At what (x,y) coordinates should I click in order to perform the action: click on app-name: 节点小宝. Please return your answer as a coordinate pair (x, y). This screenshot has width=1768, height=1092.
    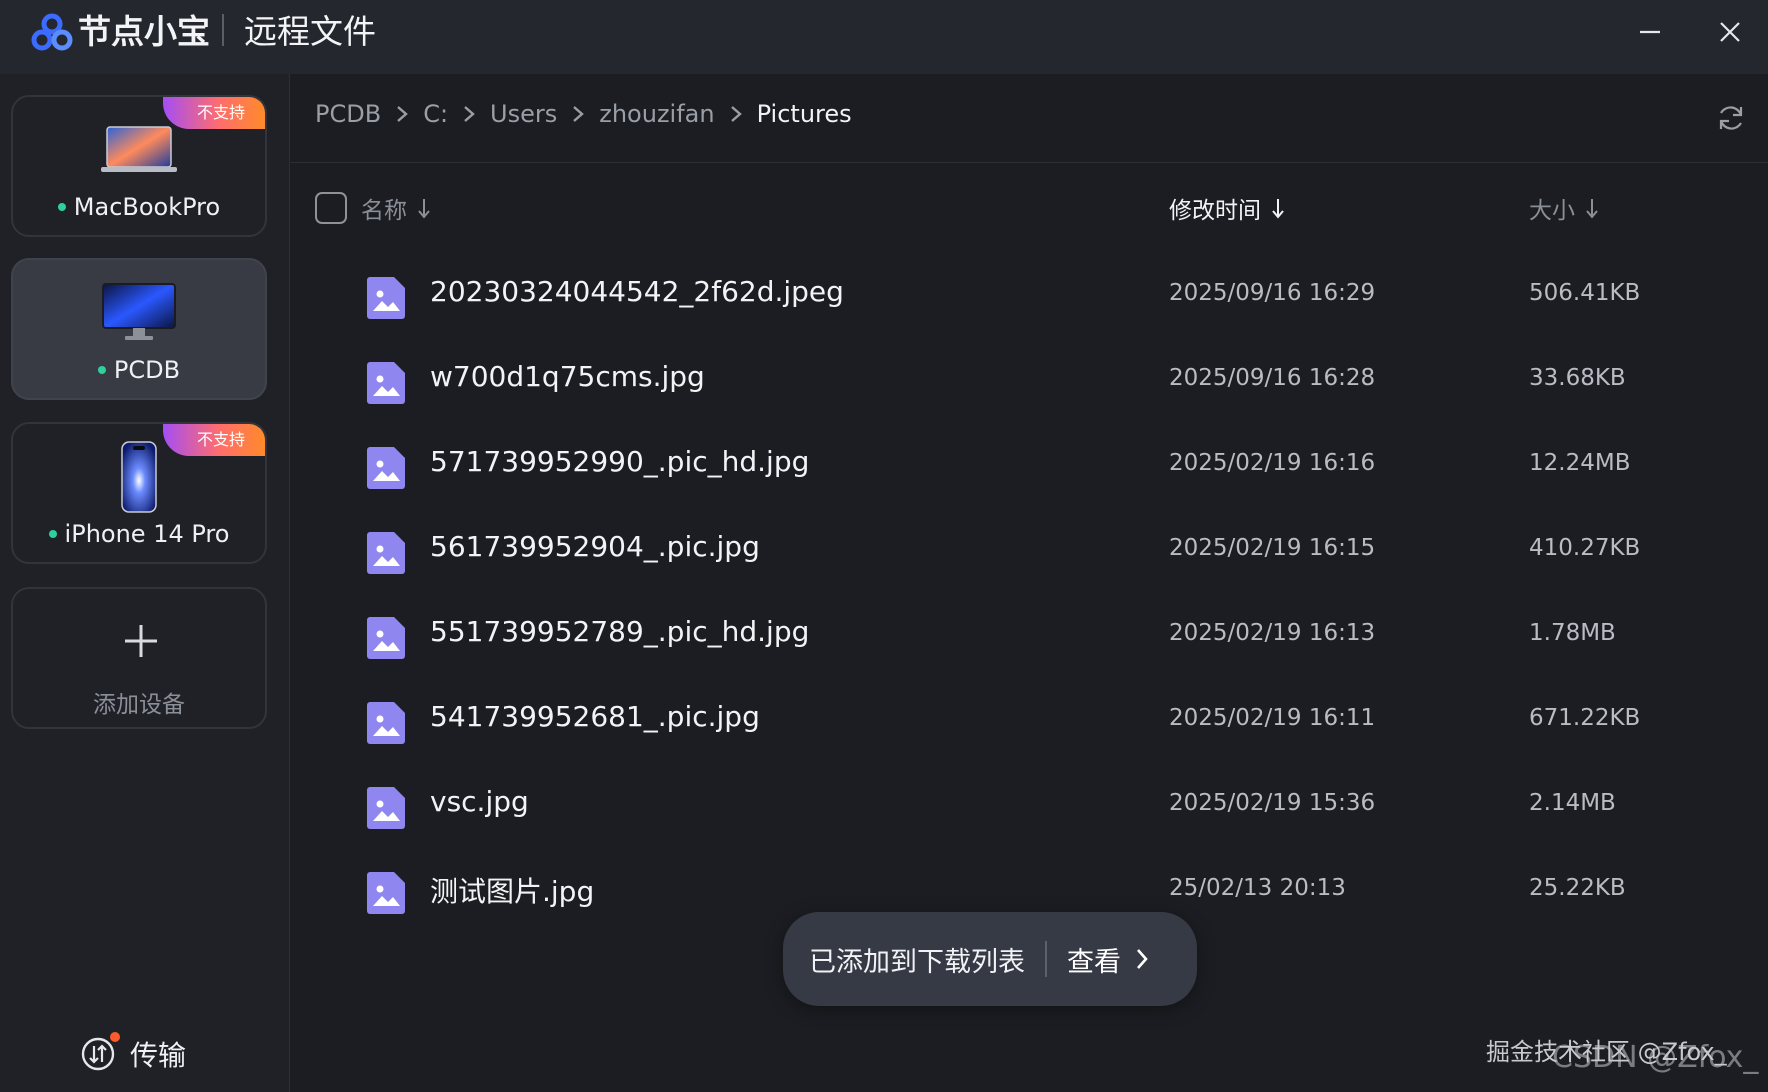
    Looking at the image, I should click on (144, 31).